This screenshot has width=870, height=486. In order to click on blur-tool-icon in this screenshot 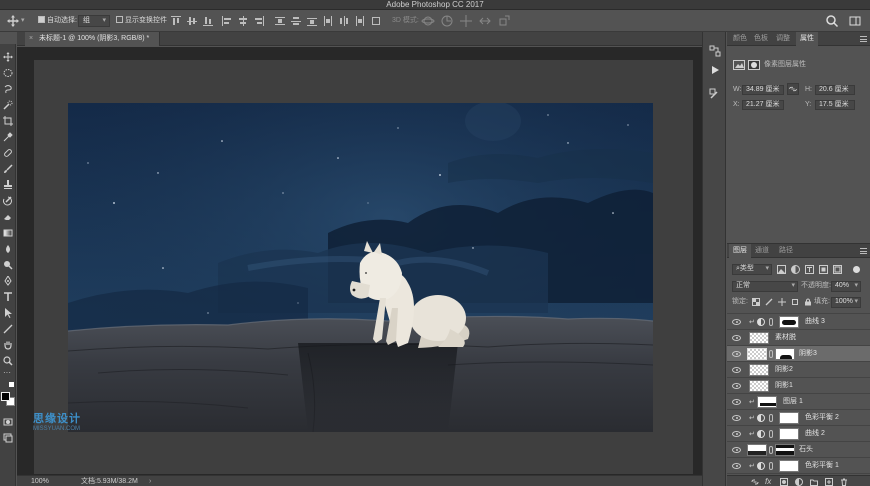, I will do `click(8, 249)`.